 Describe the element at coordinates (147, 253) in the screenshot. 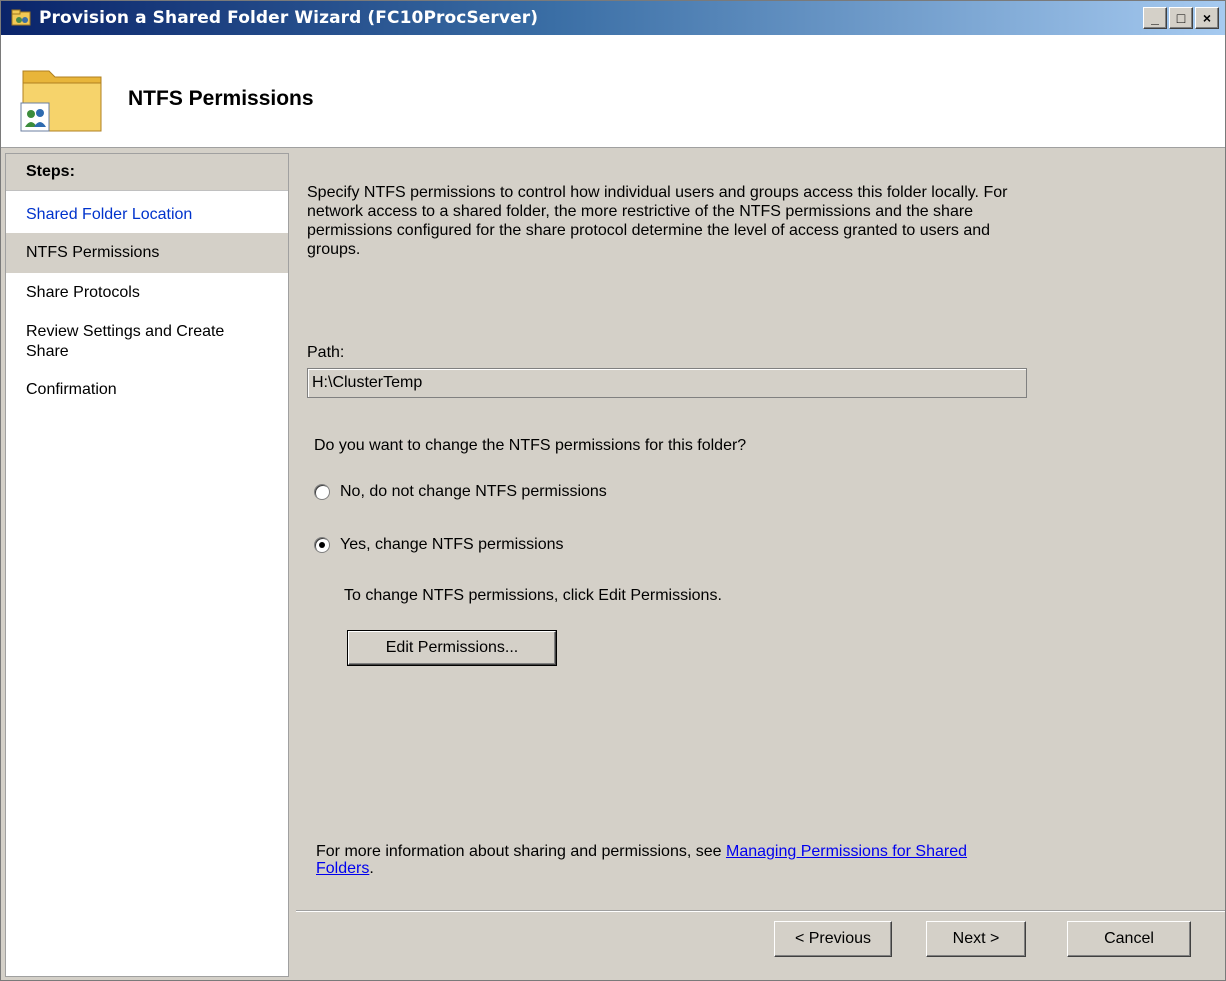

I see `step-ntfs-permissions: NTFS Permissions` at that location.